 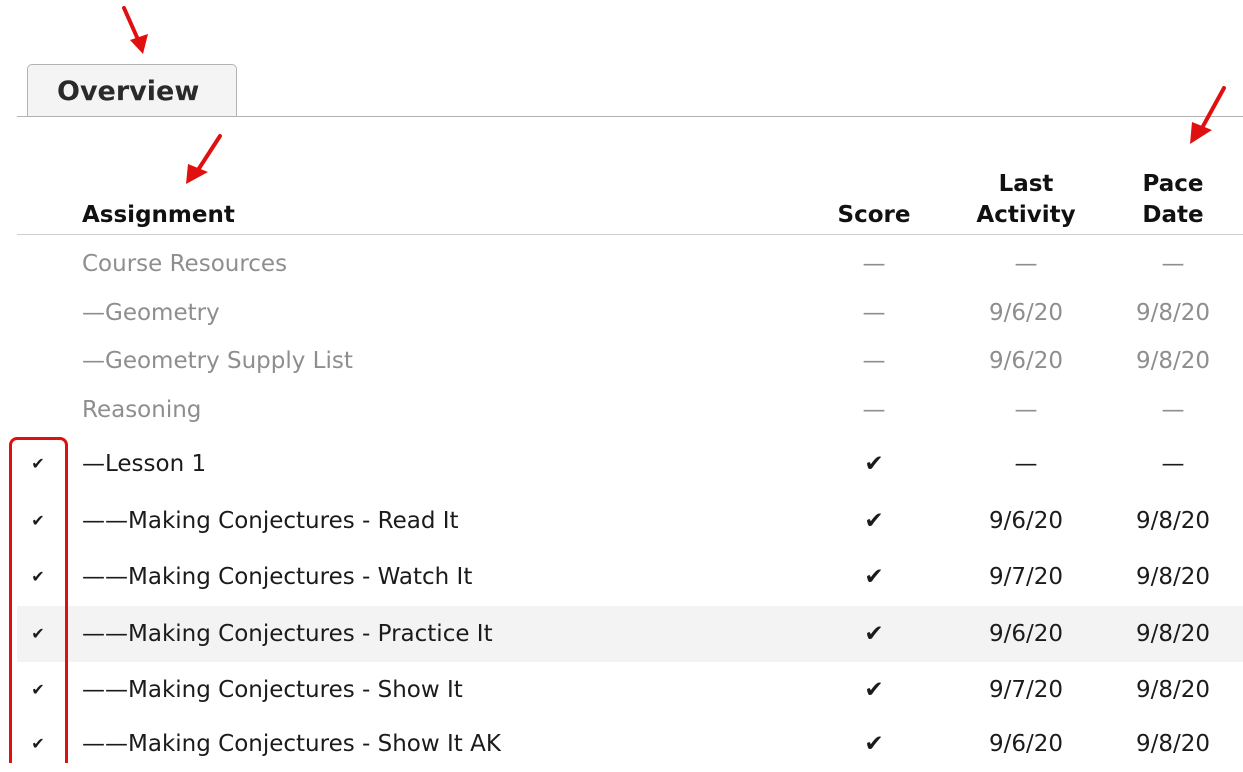 What do you see at coordinates (1173, 215) in the screenshot?
I see `column-header-pace-date-line2: Date` at bounding box center [1173, 215].